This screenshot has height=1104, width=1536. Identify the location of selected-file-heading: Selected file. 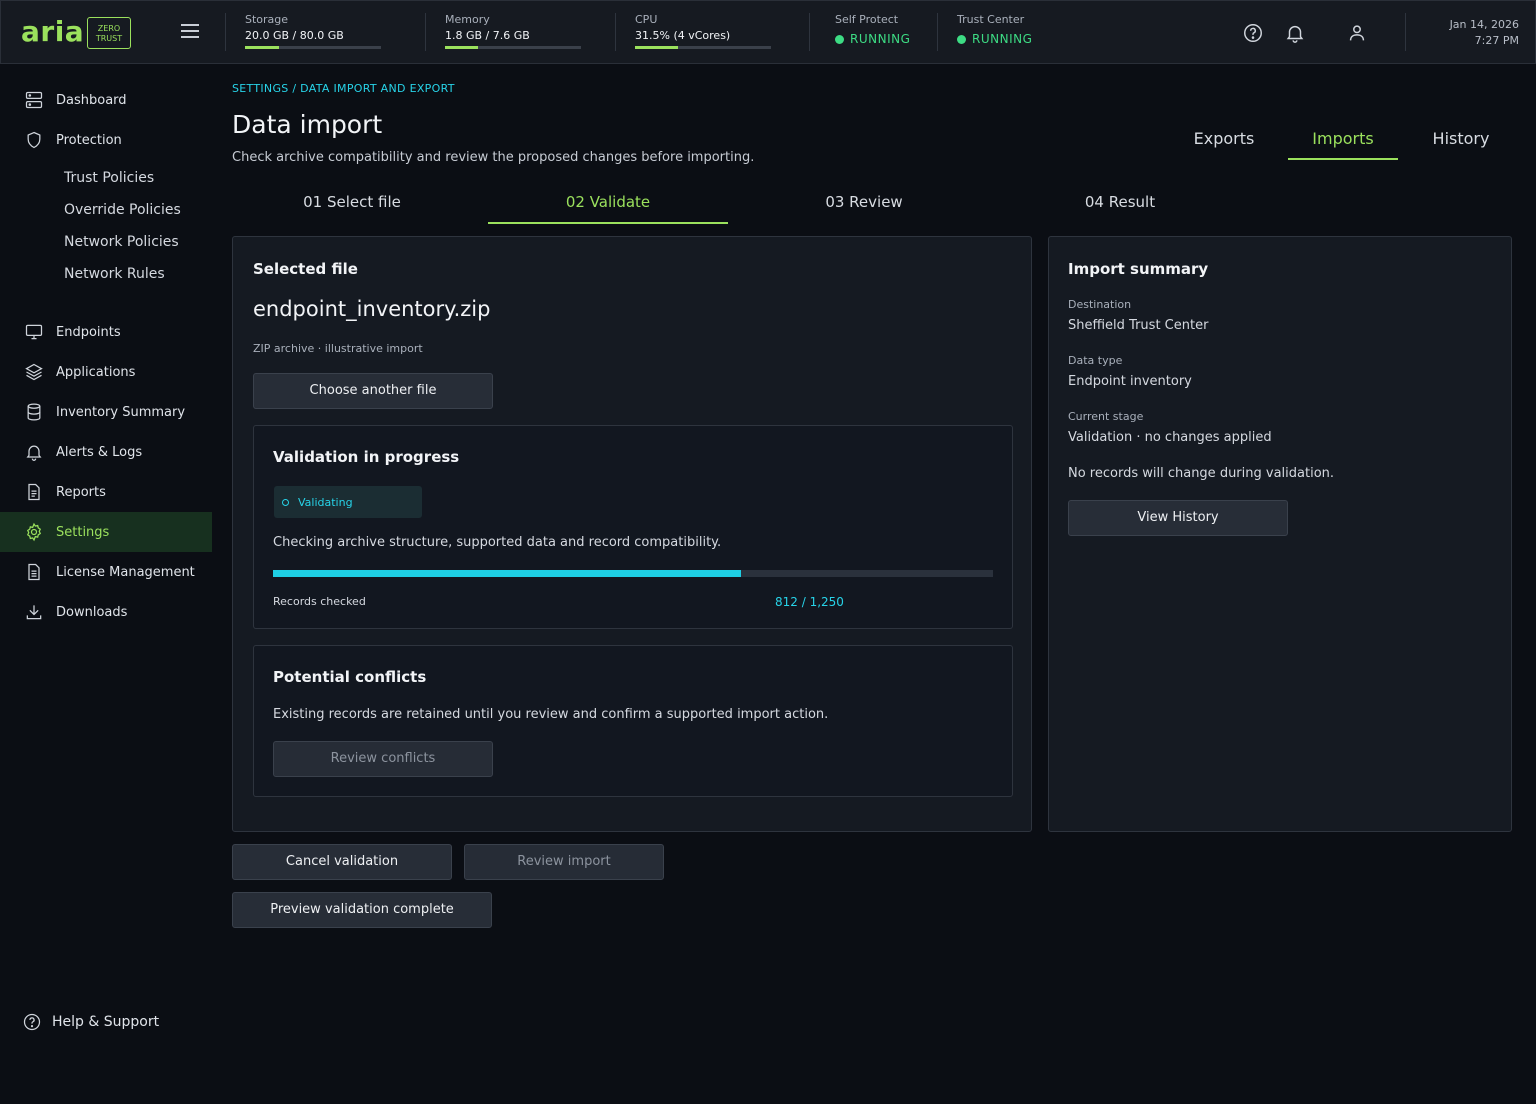
(305, 269).